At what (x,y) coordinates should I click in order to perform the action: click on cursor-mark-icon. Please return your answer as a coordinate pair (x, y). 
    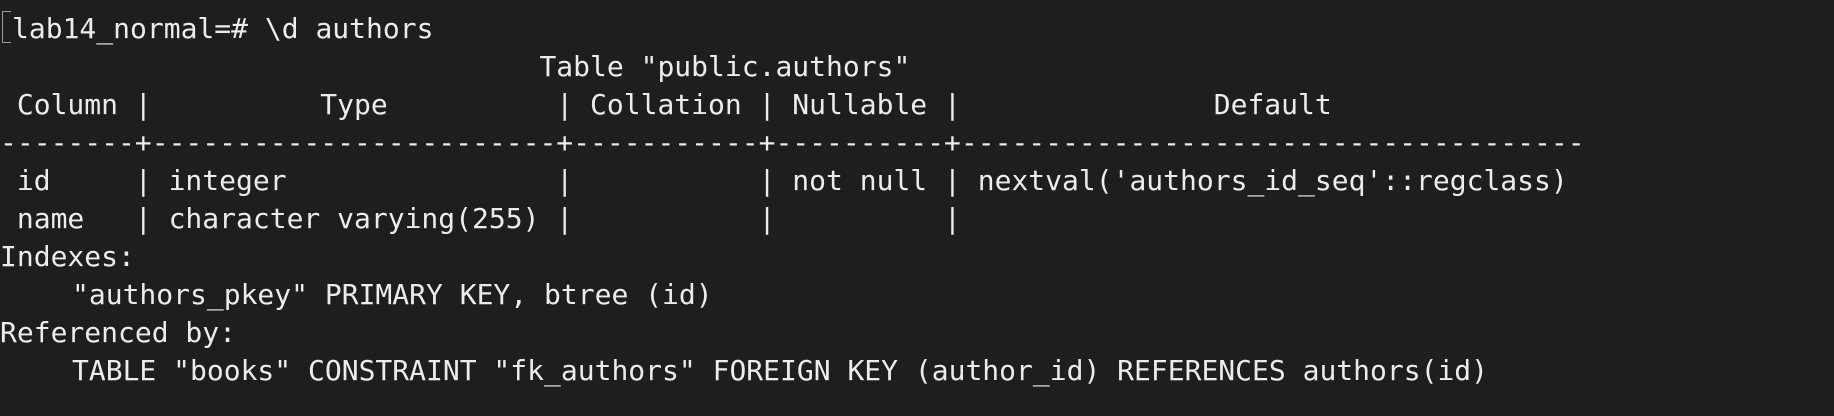
    Looking at the image, I should click on (6, 27).